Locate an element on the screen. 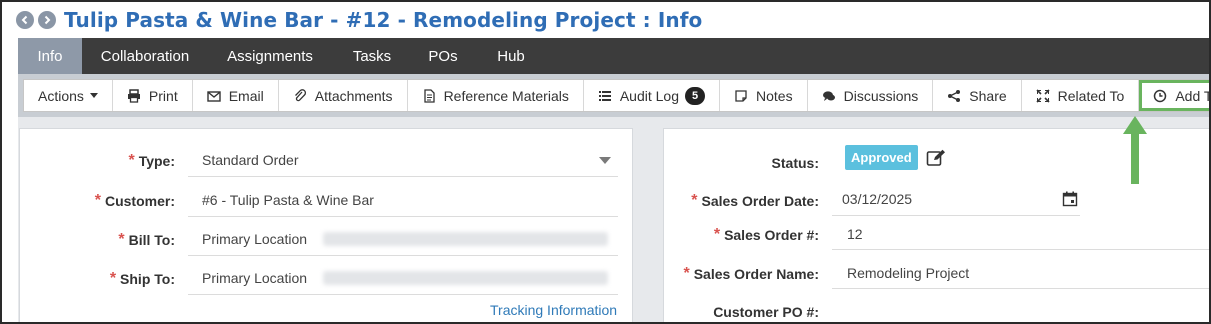  sales-order-date-underline is located at coordinates (956, 215).